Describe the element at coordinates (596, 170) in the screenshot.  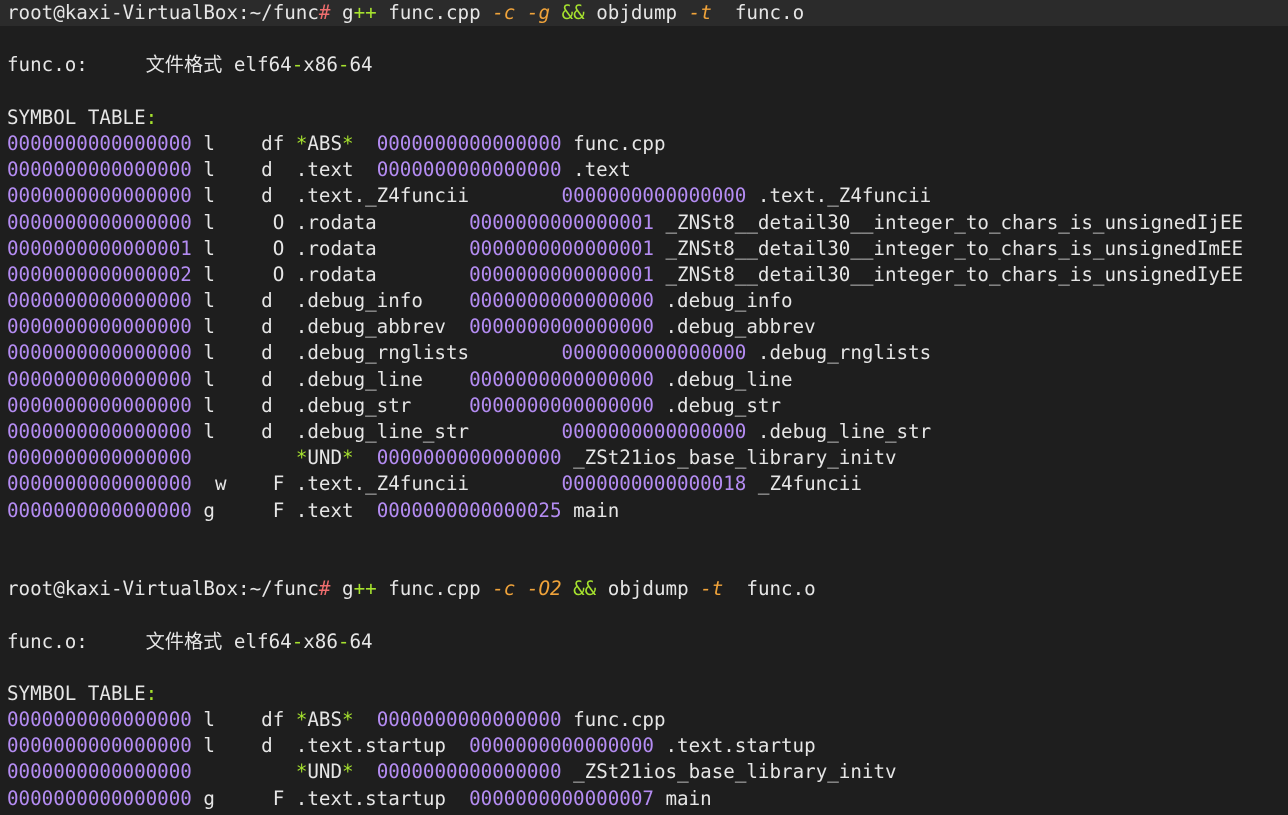
I see `terminal-text-segment: .text` at that location.